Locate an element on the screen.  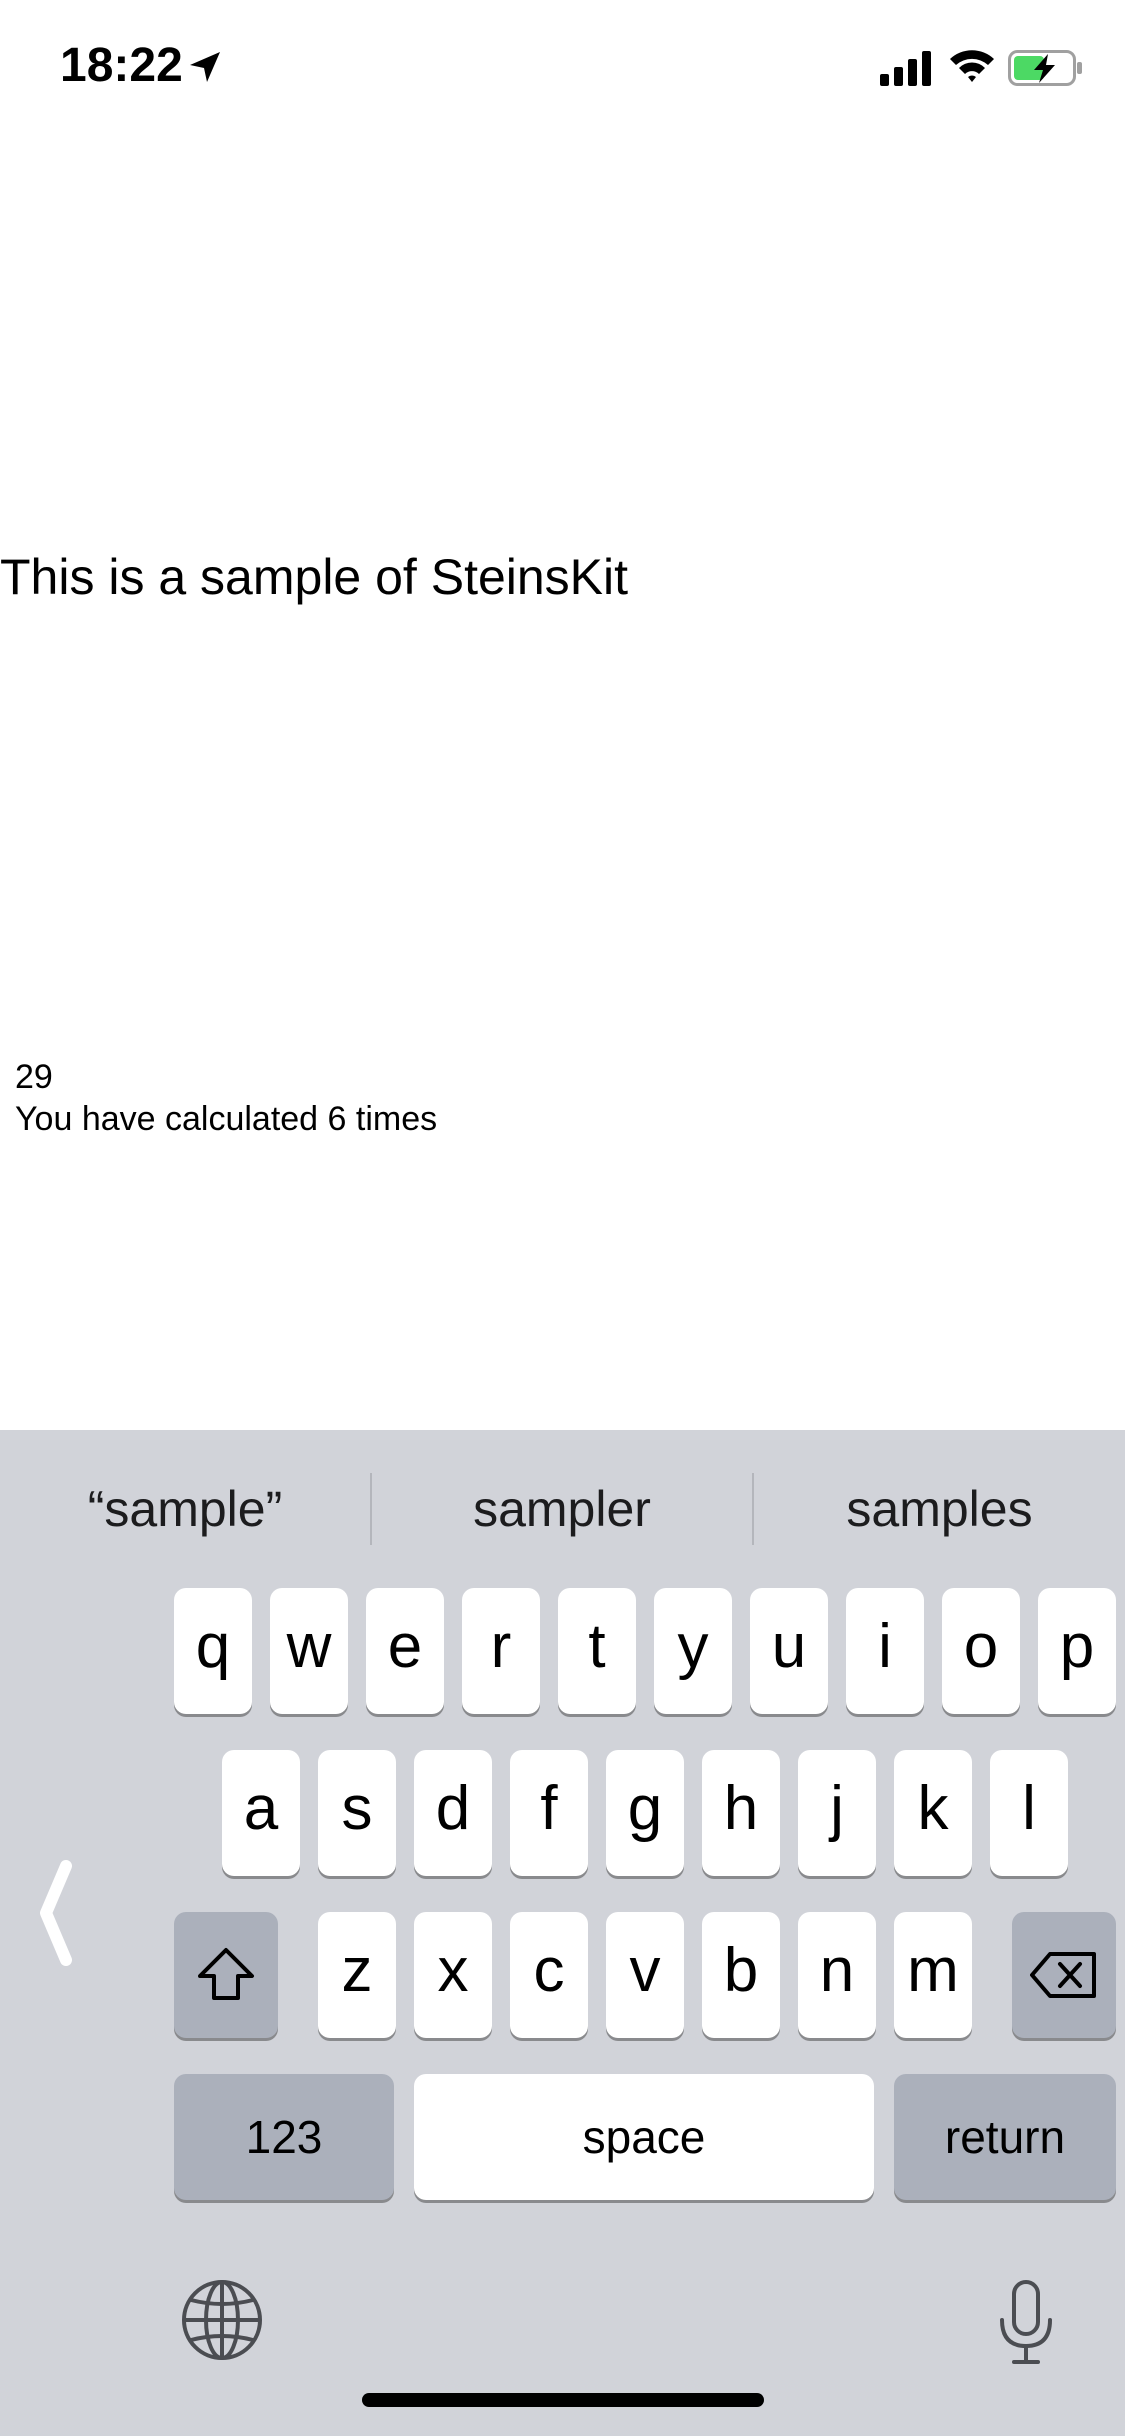
home-indicator is located at coordinates (563, 2400).